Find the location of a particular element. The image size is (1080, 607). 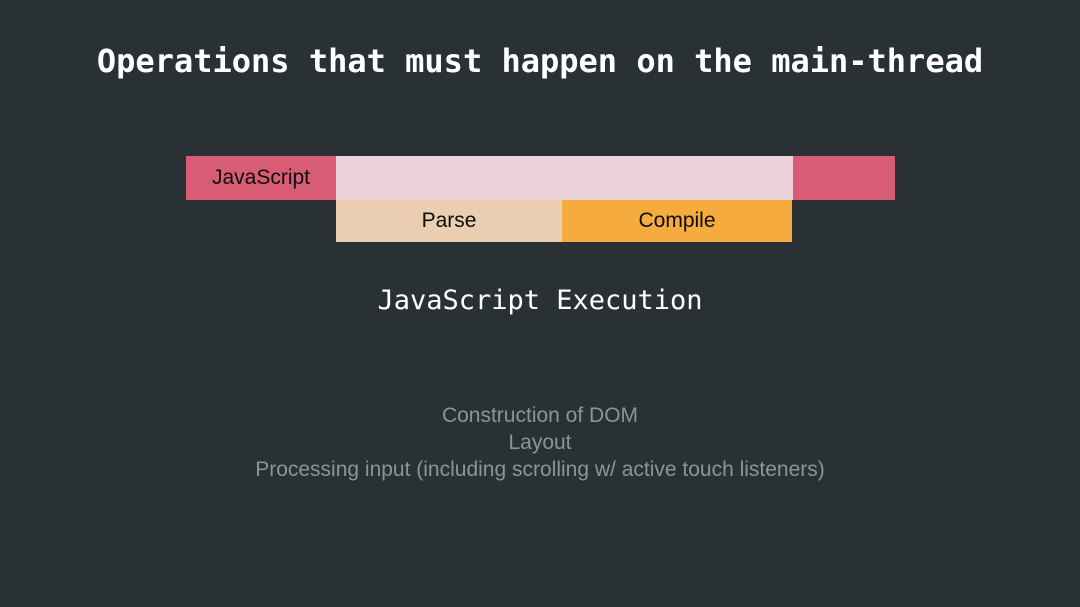

parse-bar-segment: Parse is located at coordinates (449, 221).